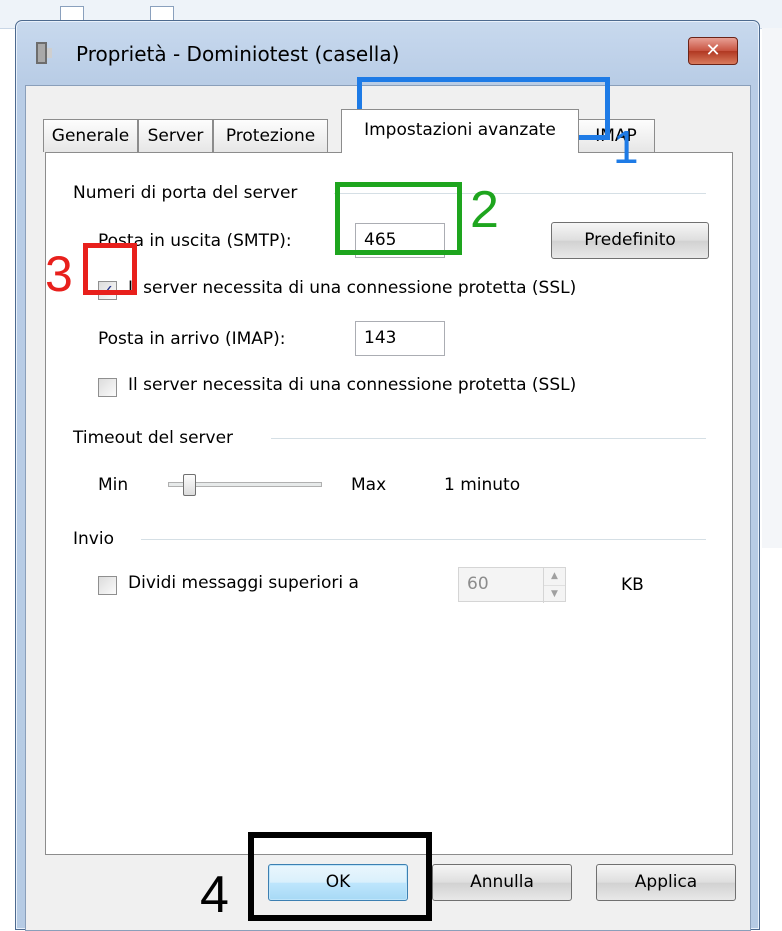  Describe the element at coordinates (632, 585) in the screenshot. I see `split-size-unit: KB` at that location.